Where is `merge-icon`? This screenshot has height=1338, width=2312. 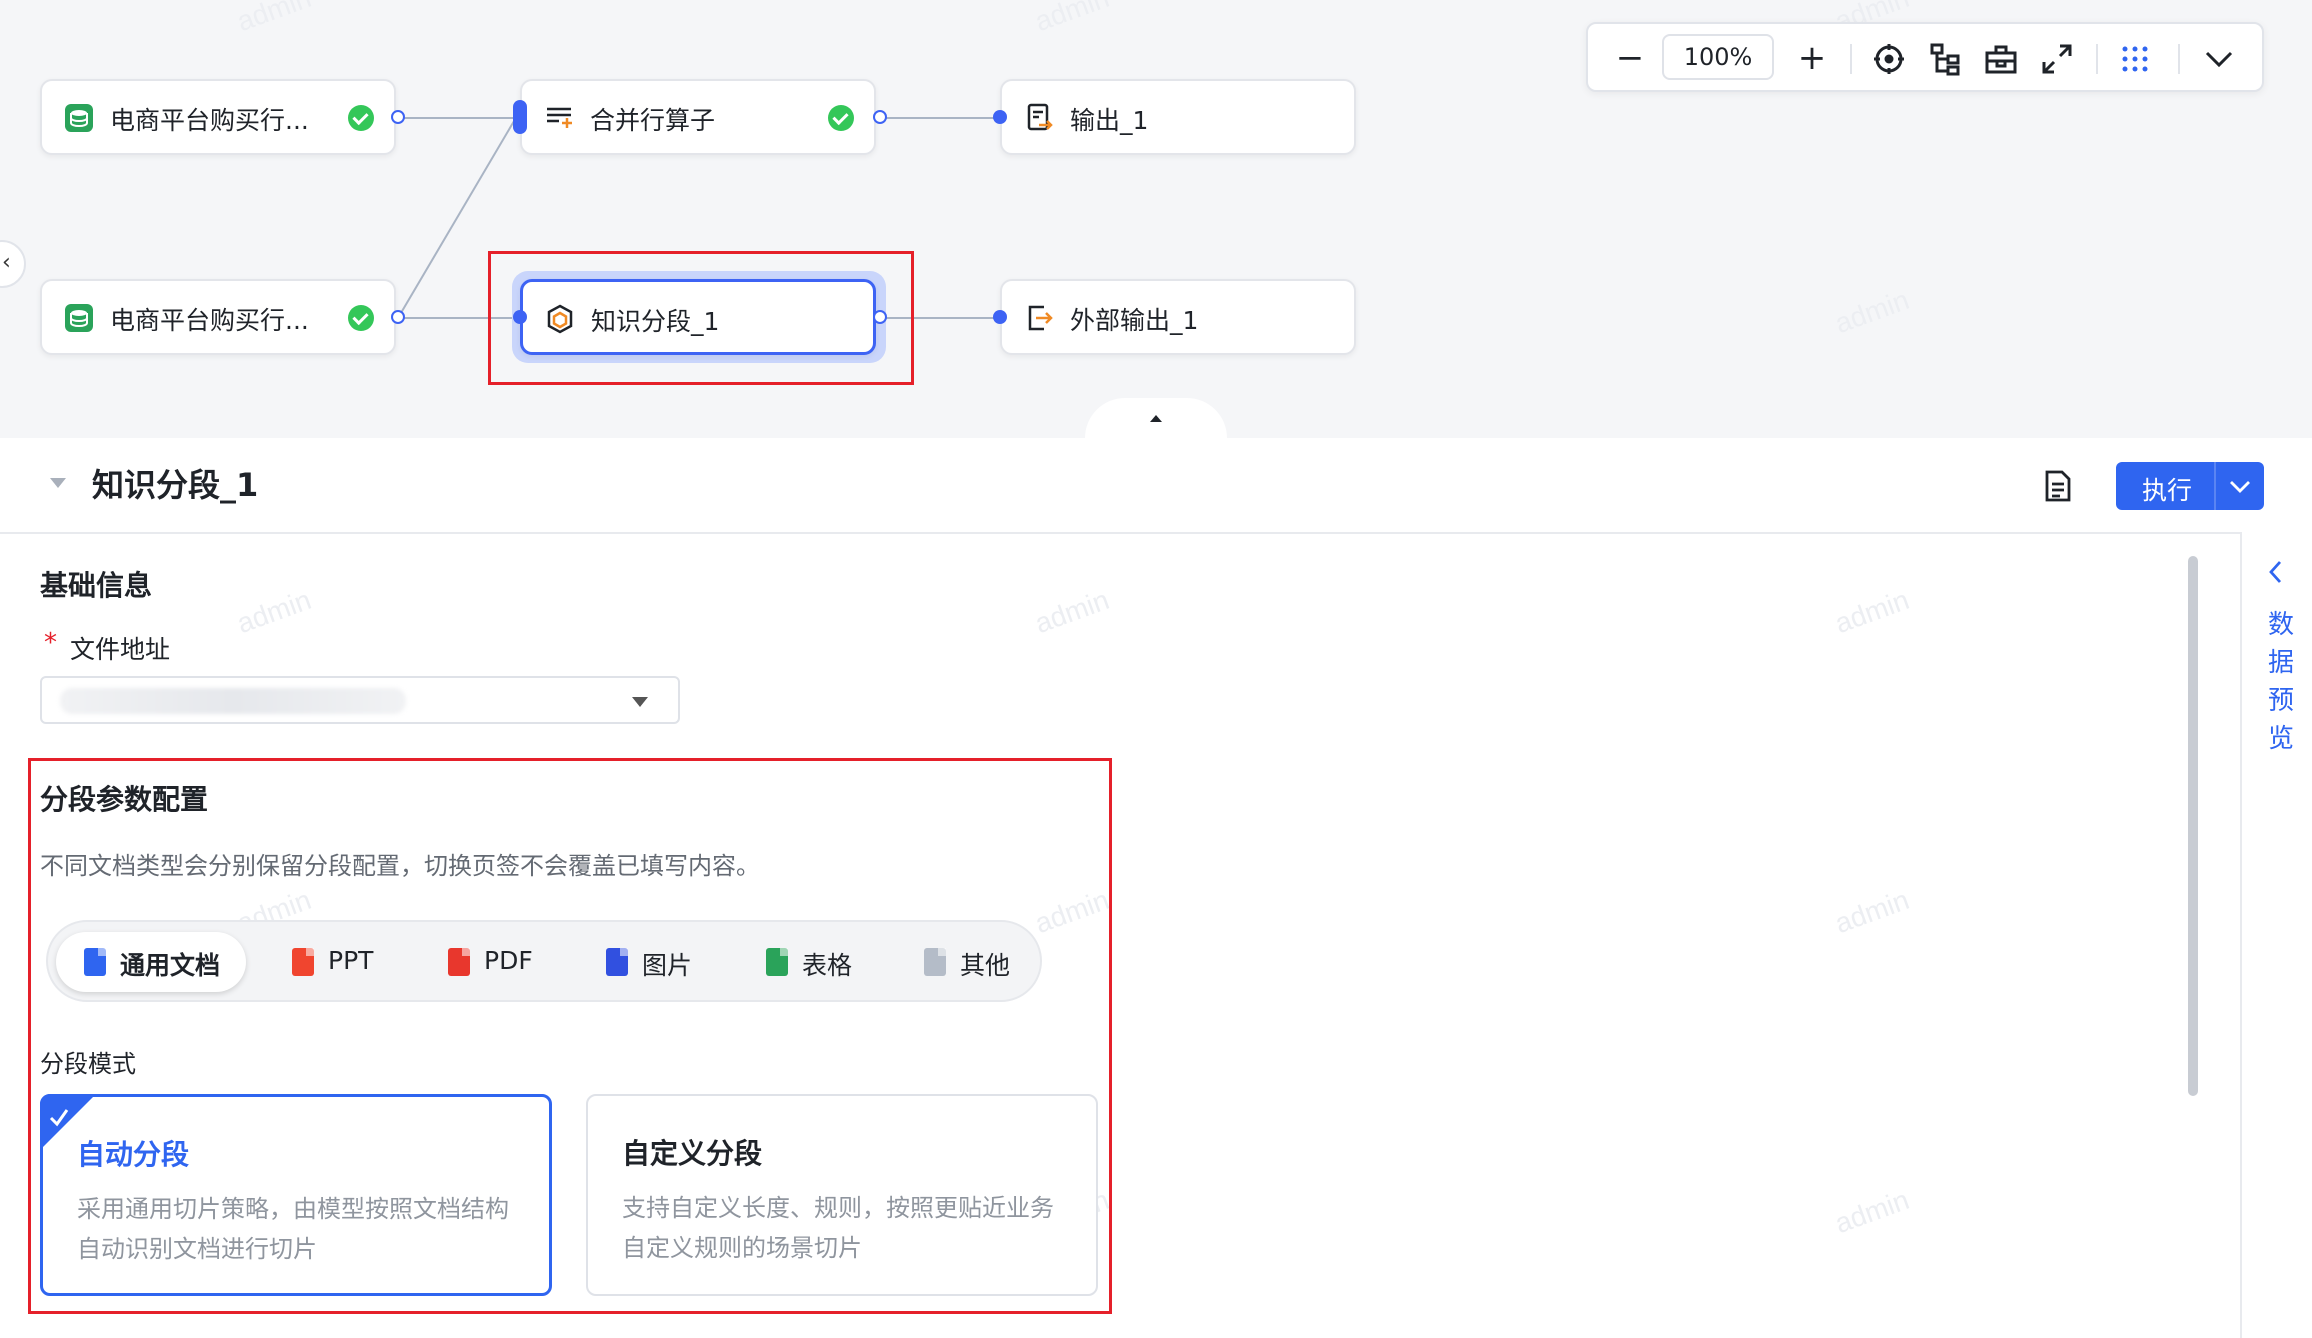
merge-icon is located at coordinates (559, 117).